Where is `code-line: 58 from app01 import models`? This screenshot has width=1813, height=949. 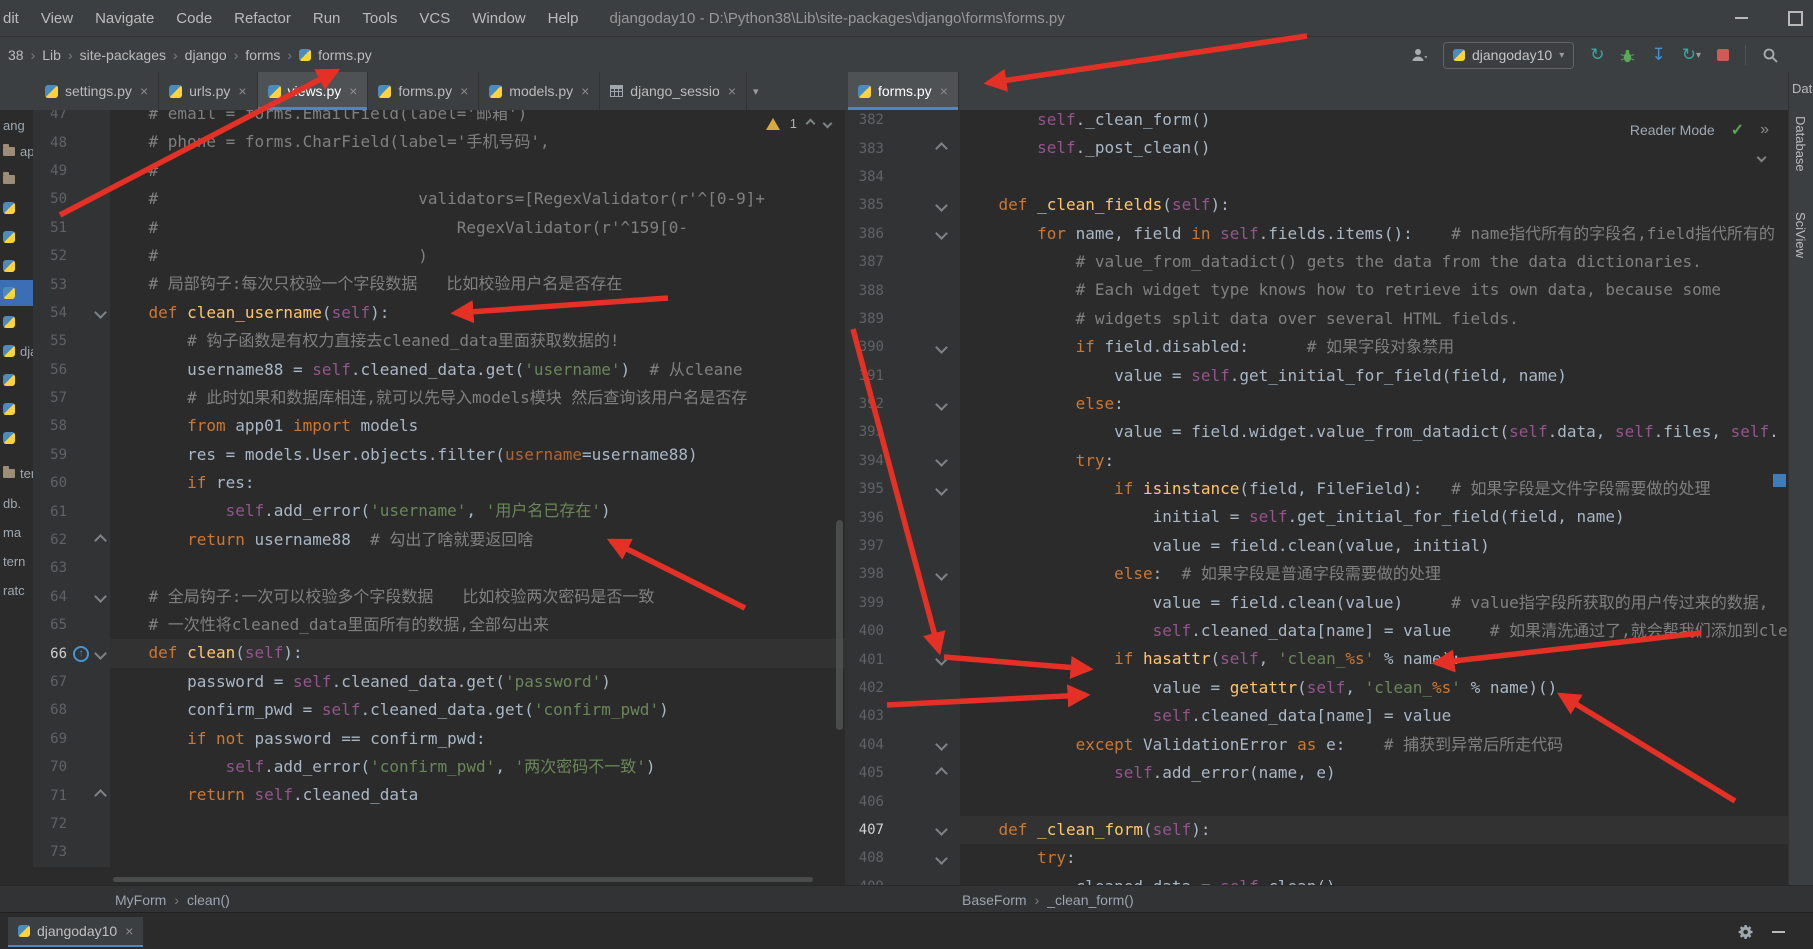 code-line: 58 from app01 import models is located at coordinates (439, 426).